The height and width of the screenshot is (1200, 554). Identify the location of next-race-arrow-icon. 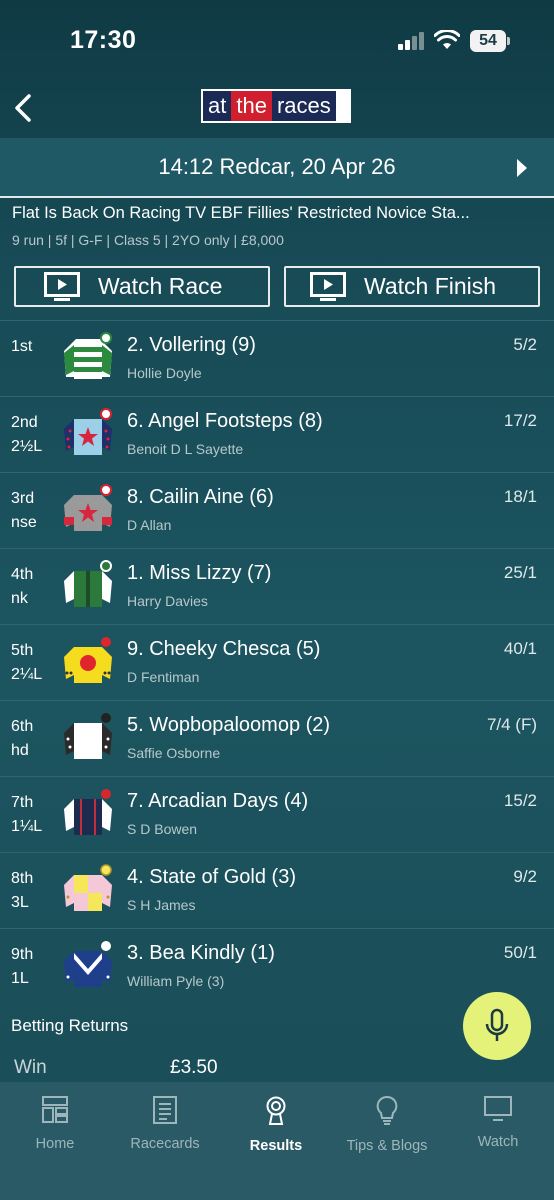
(522, 168).